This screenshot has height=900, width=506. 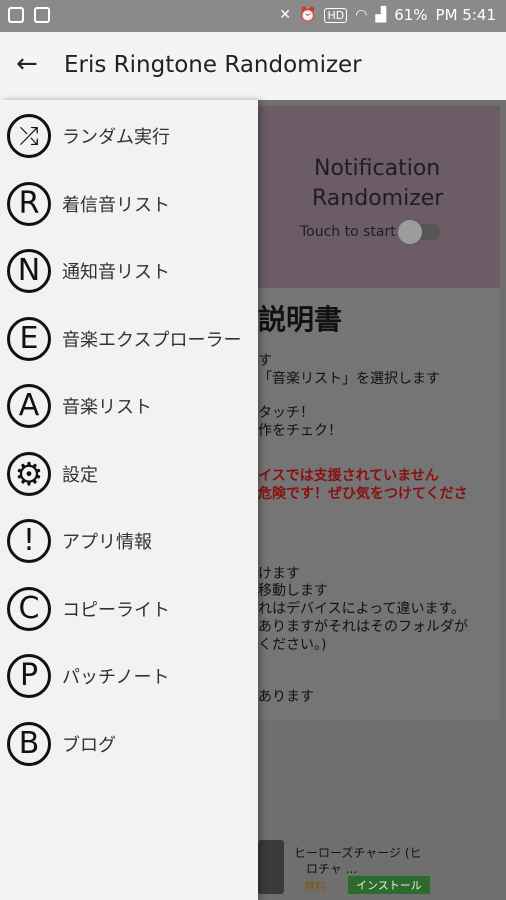 I want to click on drawer-item-ringtone-list: R 着信音リスト, so click(x=129, y=206).